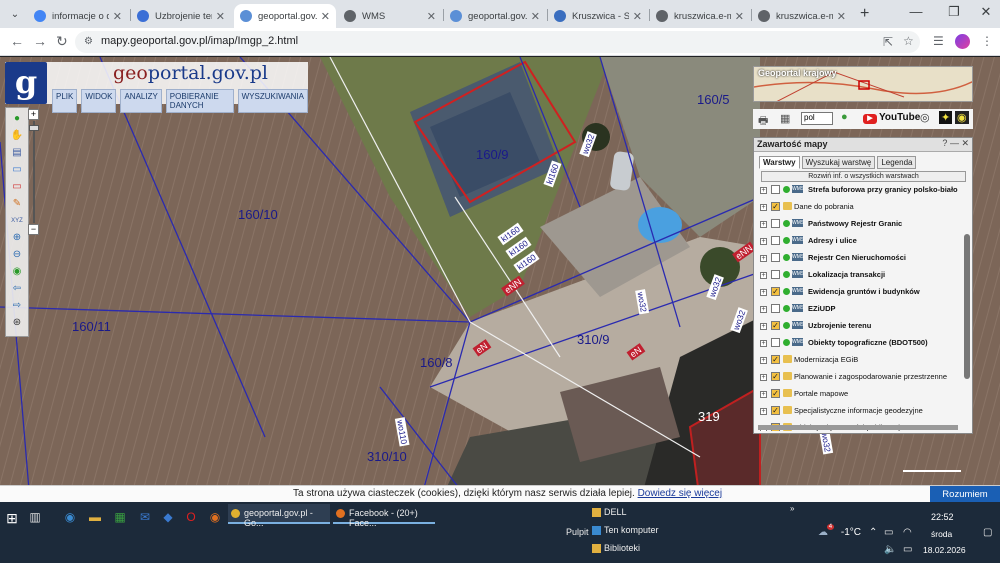  Describe the element at coordinates (168, 518) in the screenshot. I see `app-icon: ◆` at that location.